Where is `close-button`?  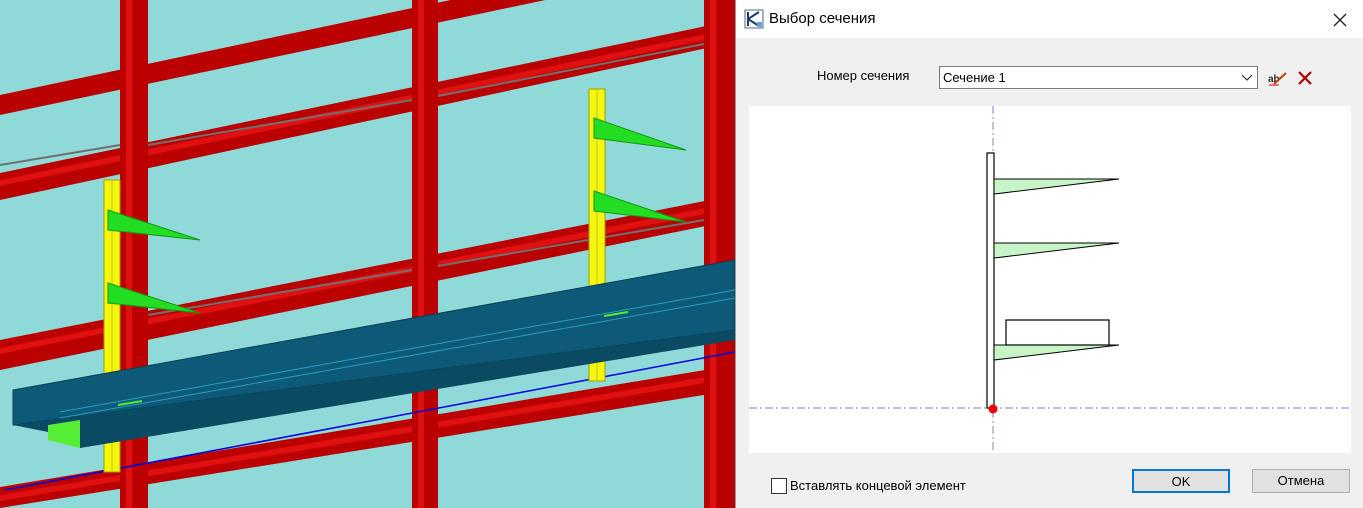 close-button is located at coordinates (1340, 19).